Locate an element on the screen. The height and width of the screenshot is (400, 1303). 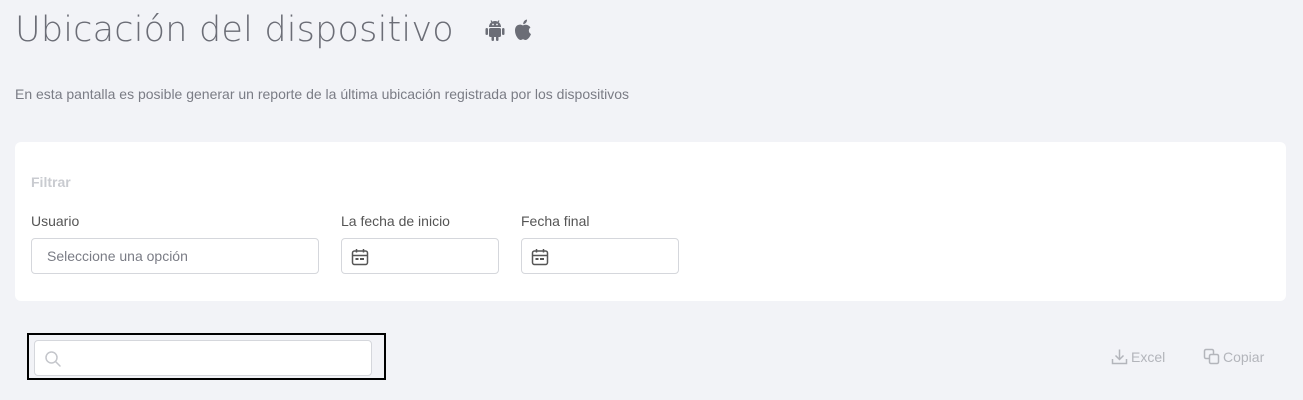
start-date-label: La fecha de inicio is located at coordinates (395, 221).